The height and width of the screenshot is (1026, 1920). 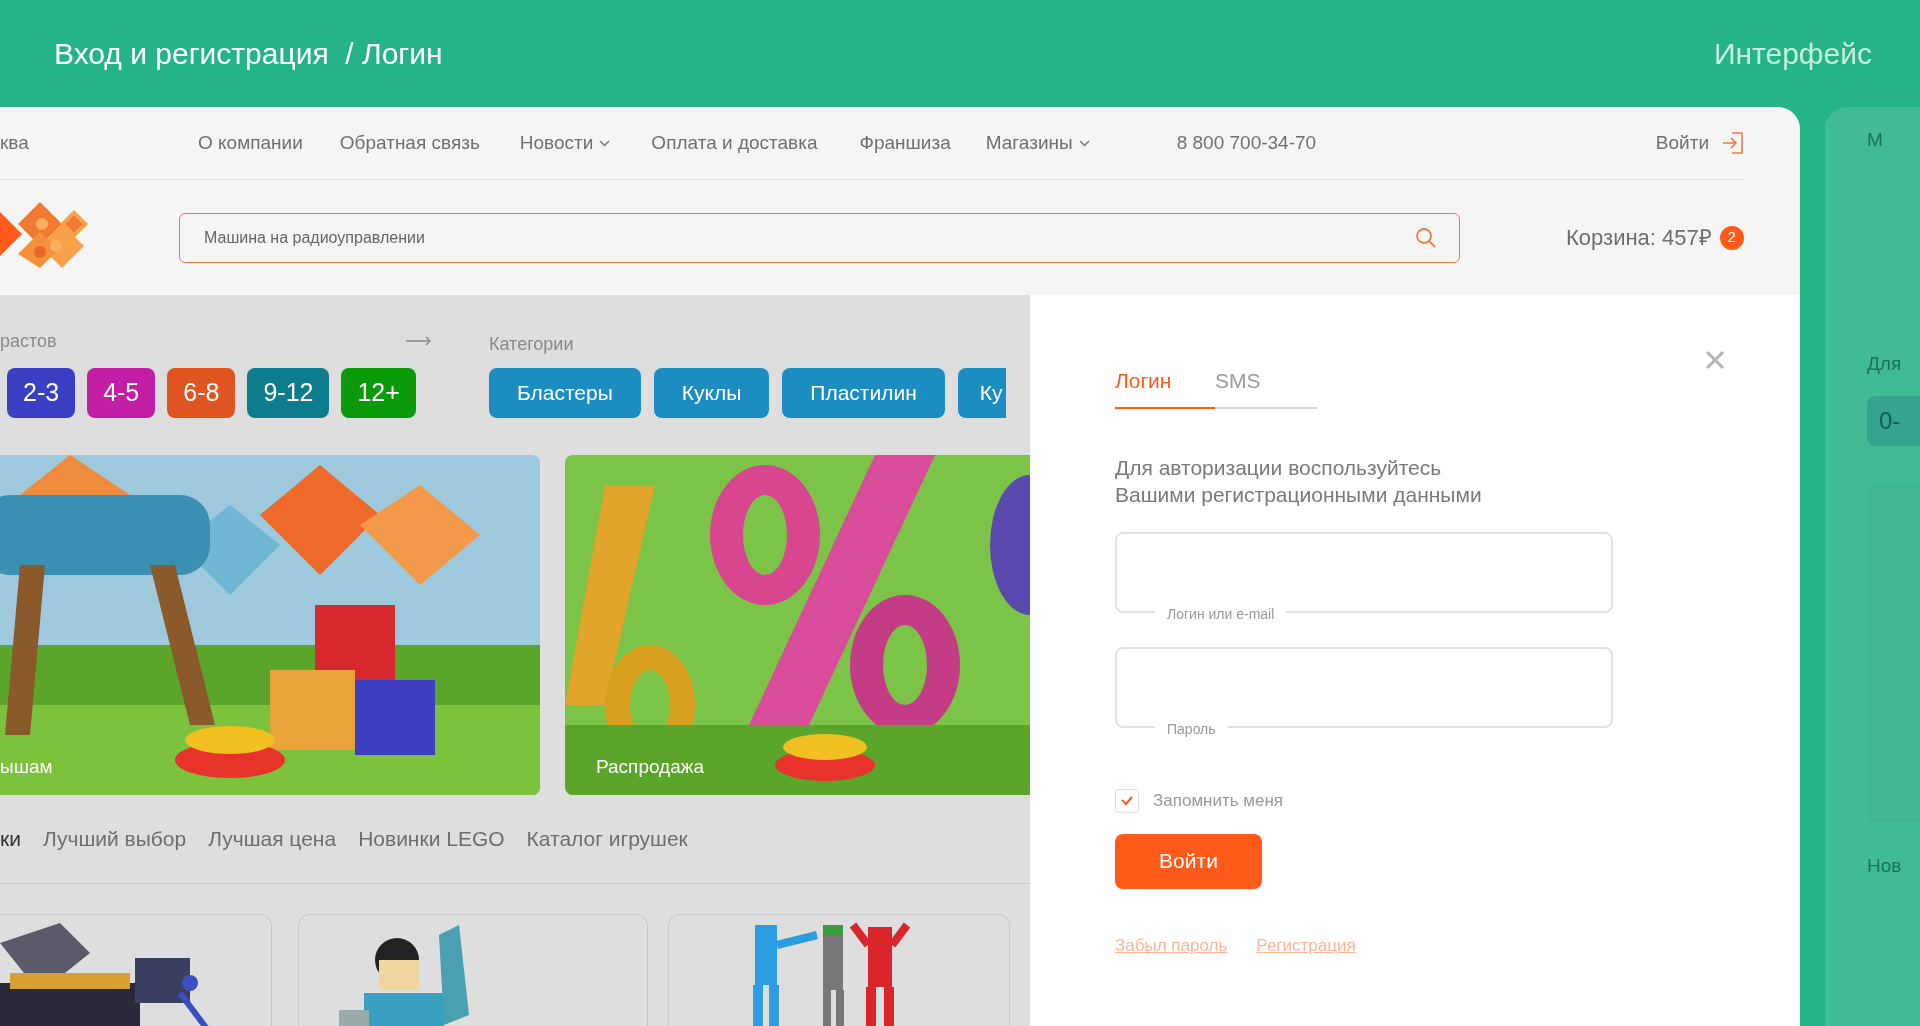 What do you see at coordinates (272, 839) in the screenshot?
I see `collection-tab: Лучшая цена` at bounding box center [272, 839].